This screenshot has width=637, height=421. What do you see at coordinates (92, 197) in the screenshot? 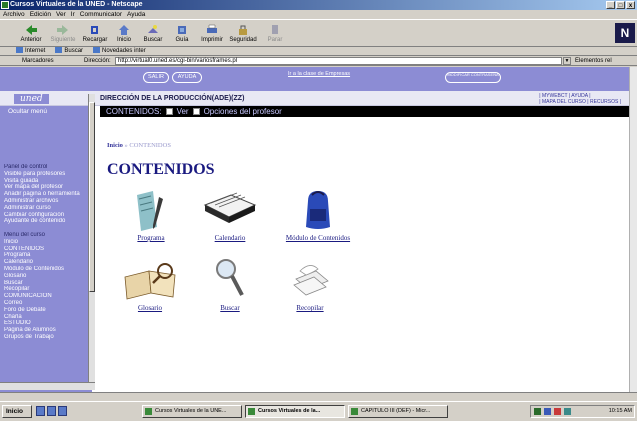
I see `sidebar-scroll-thumb` at bounding box center [92, 197].